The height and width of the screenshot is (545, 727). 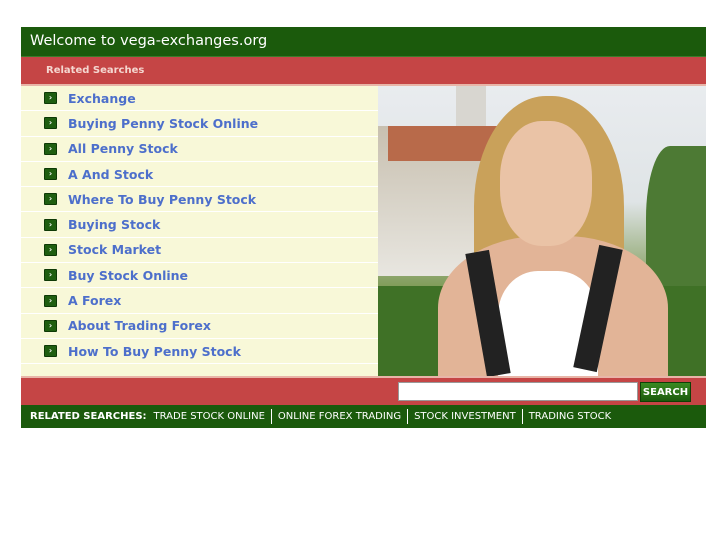 I want to click on search-input, so click(x=518, y=391).